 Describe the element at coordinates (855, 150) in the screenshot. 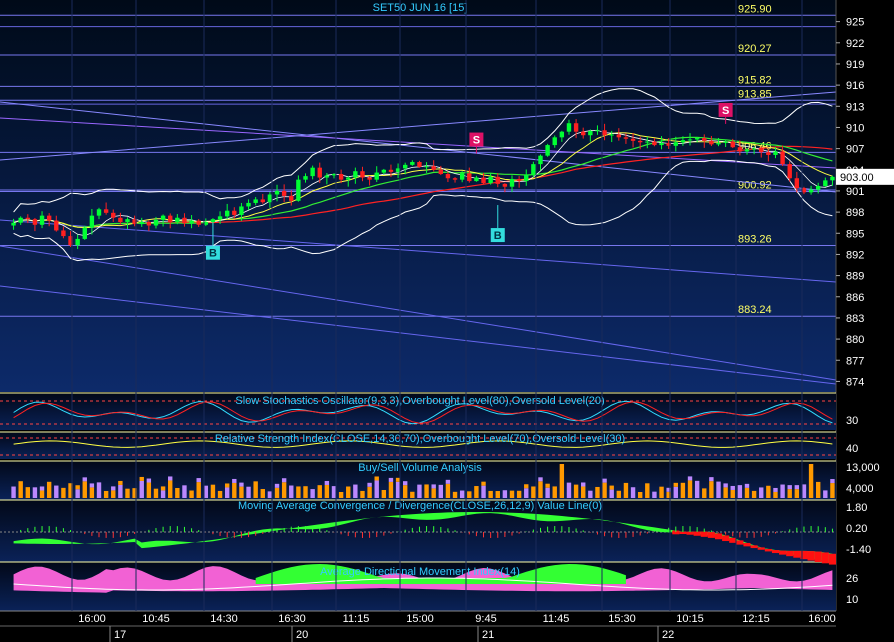

I see `y-tick-label: 907` at that location.